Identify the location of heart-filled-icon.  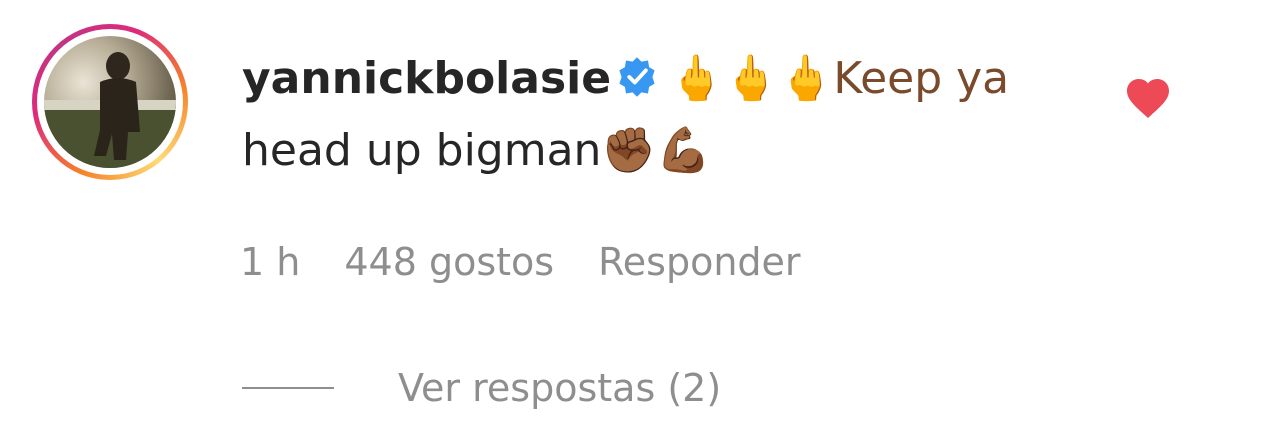
(1148, 98).